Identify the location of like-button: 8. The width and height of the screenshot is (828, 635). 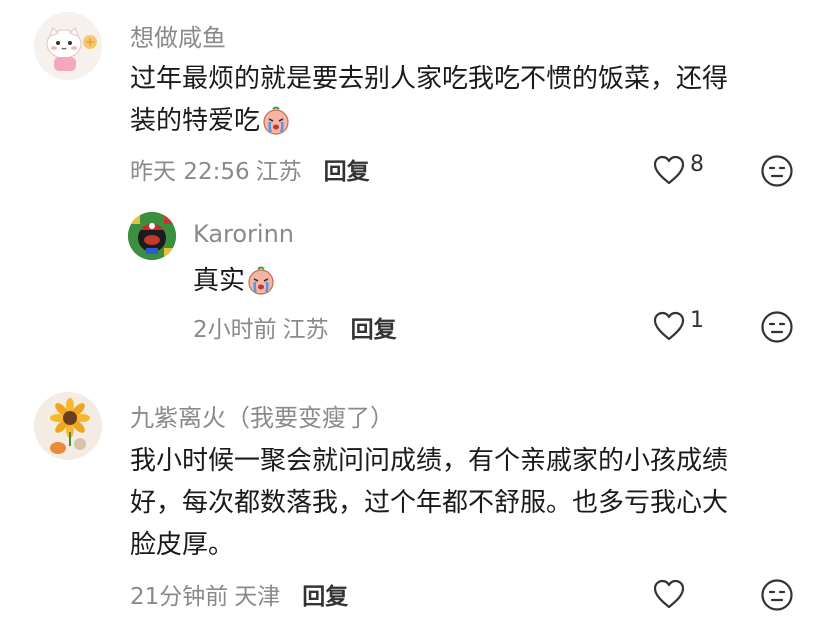
(678, 169).